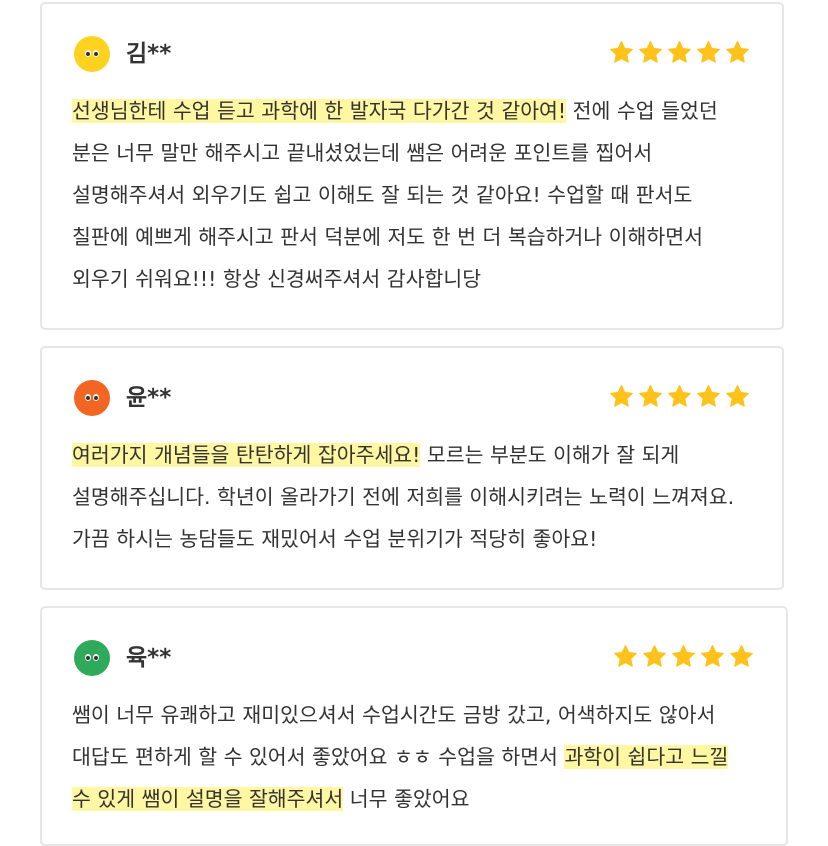  I want to click on reviewer-name: 윤**, so click(149, 398).